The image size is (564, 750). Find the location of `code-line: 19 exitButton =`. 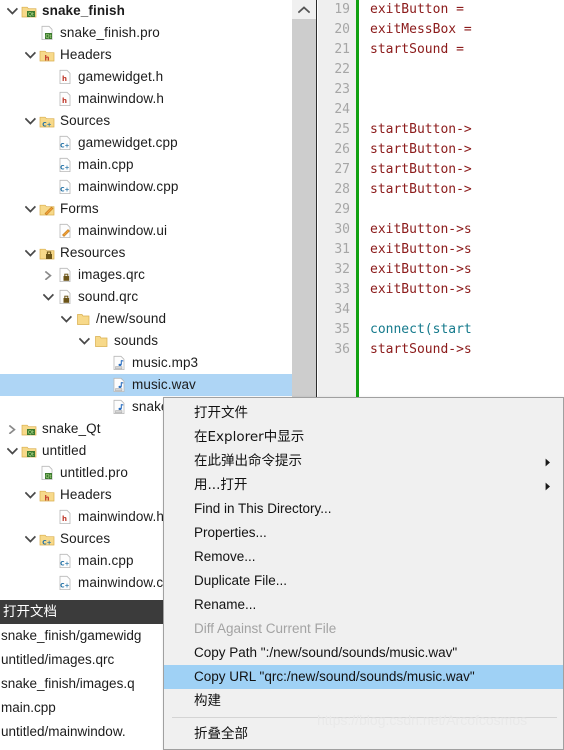

code-line: 19 exitButton = is located at coordinates (441, 10).